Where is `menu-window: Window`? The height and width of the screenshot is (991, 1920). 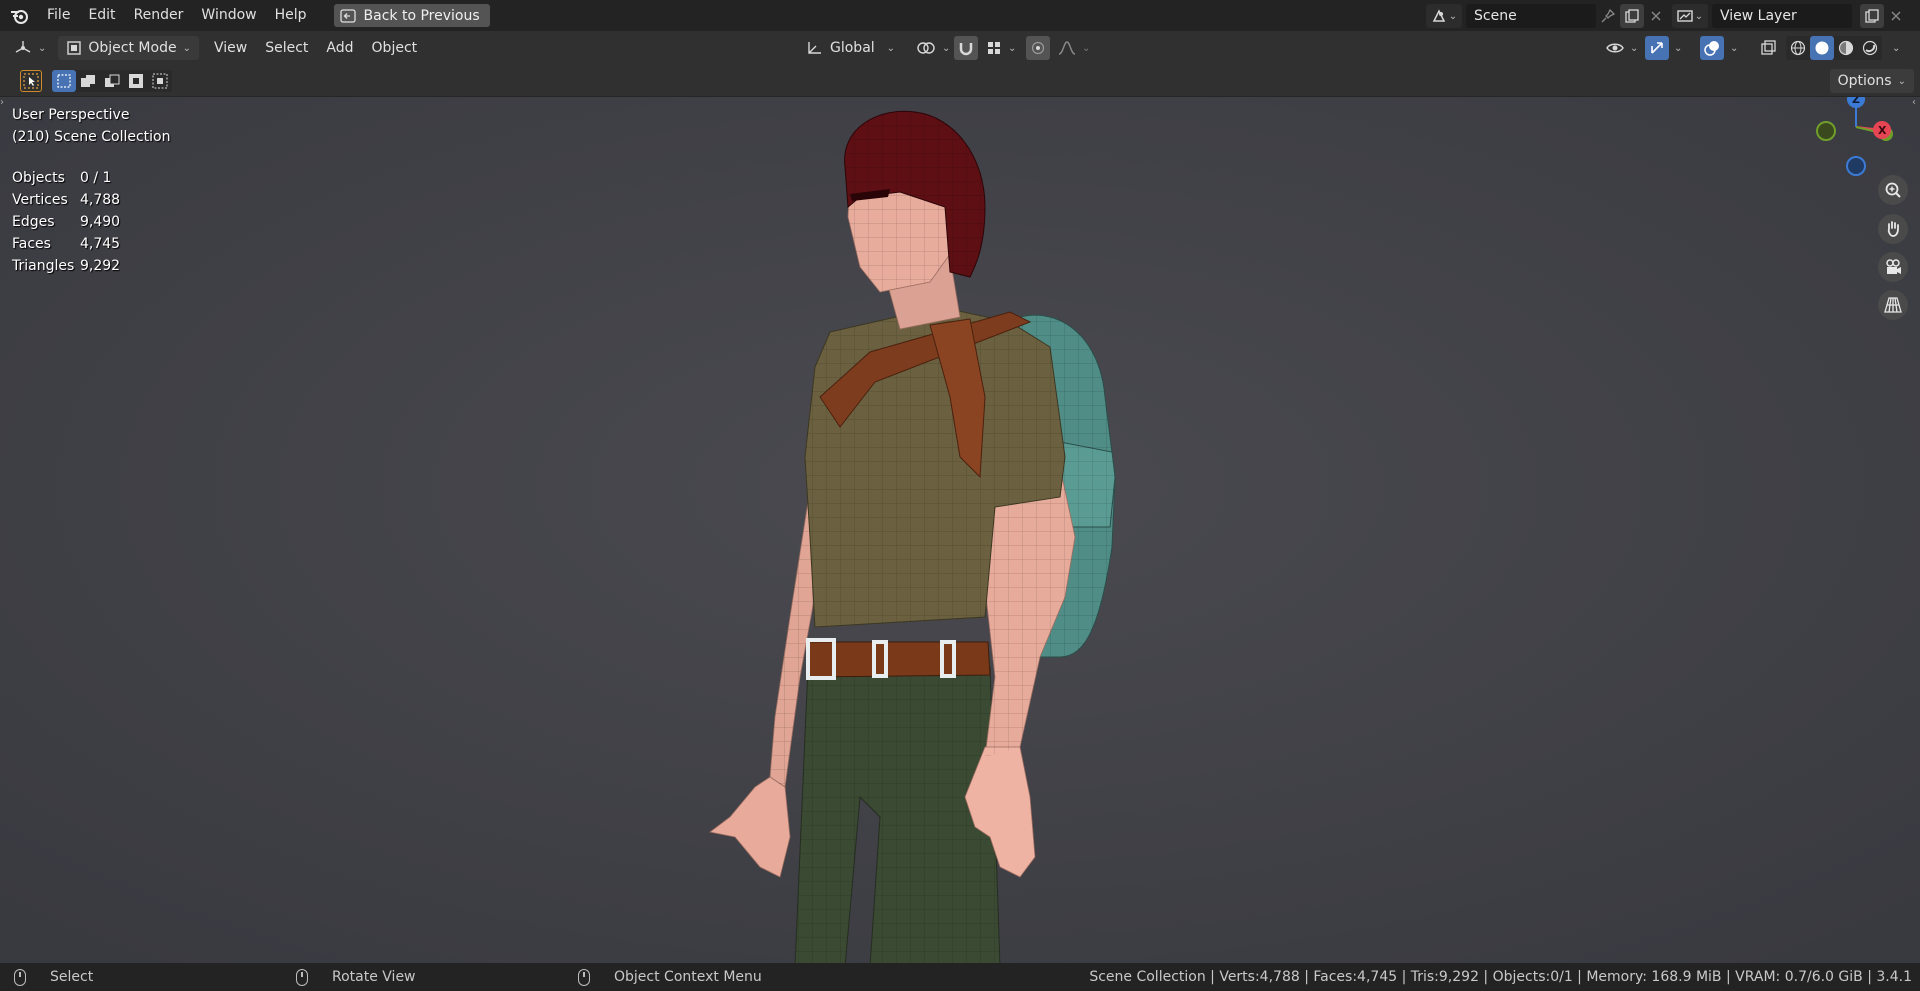 menu-window: Window is located at coordinates (228, 15).